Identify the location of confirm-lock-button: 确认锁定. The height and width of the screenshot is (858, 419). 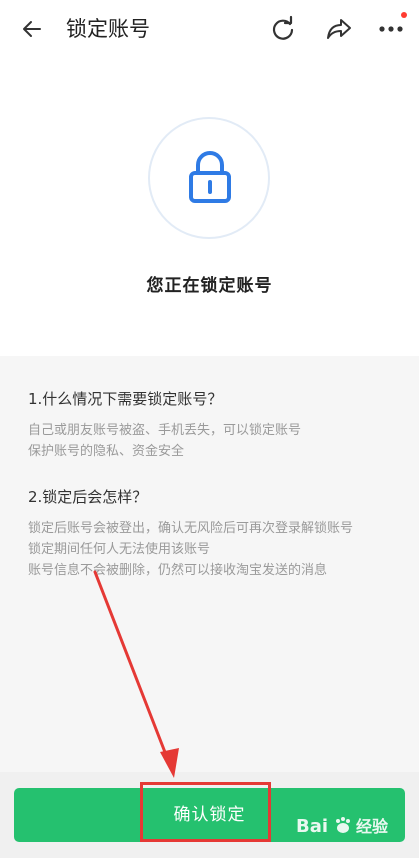
(209, 815).